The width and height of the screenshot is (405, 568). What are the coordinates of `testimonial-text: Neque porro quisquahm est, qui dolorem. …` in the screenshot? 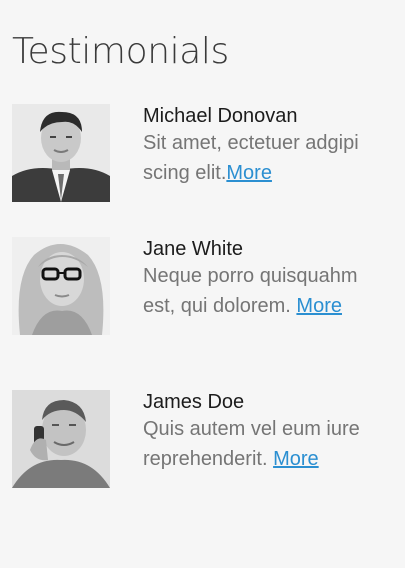 It's located at (263, 291).